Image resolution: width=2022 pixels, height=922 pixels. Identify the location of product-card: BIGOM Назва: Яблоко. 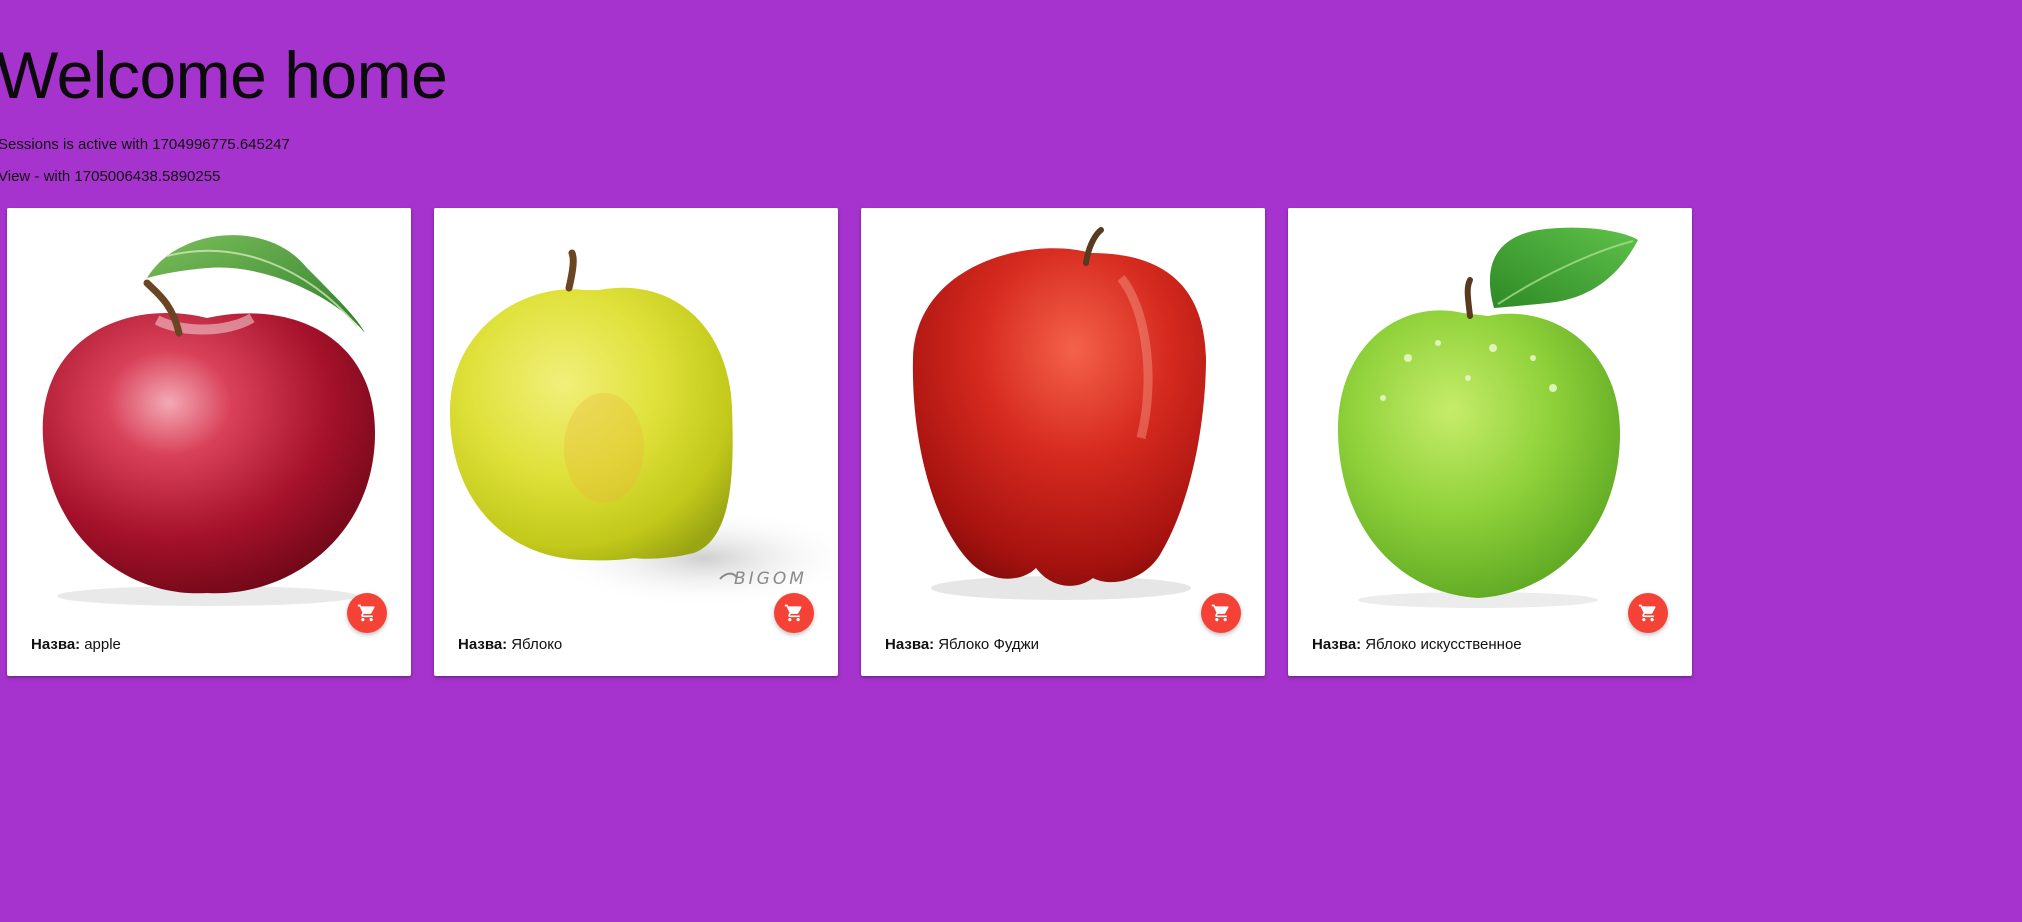
(636, 442).